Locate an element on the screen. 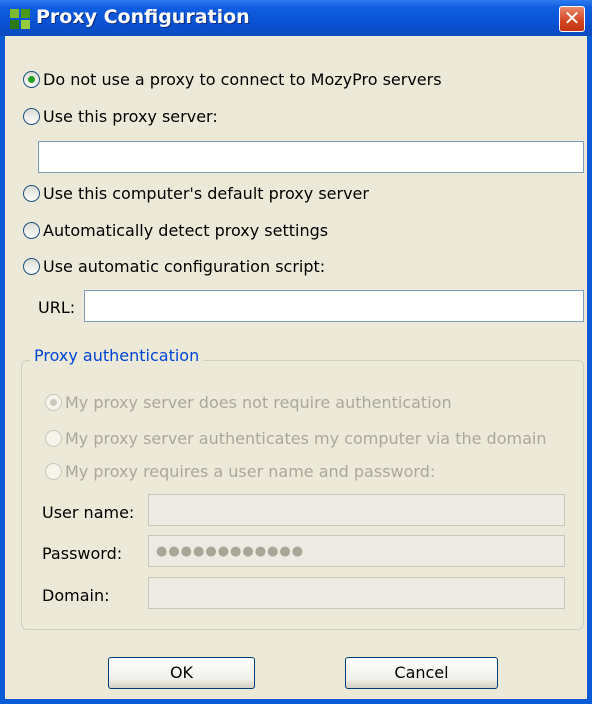  radio-use-proxy-server is located at coordinates (31, 116).